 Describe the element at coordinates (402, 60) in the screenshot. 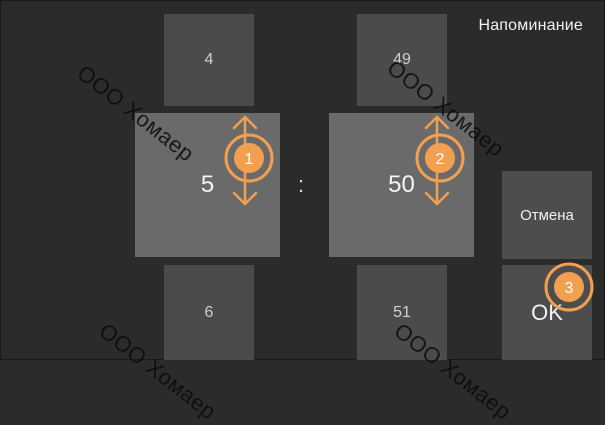

I see `minute-previous-value: 49` at that location.